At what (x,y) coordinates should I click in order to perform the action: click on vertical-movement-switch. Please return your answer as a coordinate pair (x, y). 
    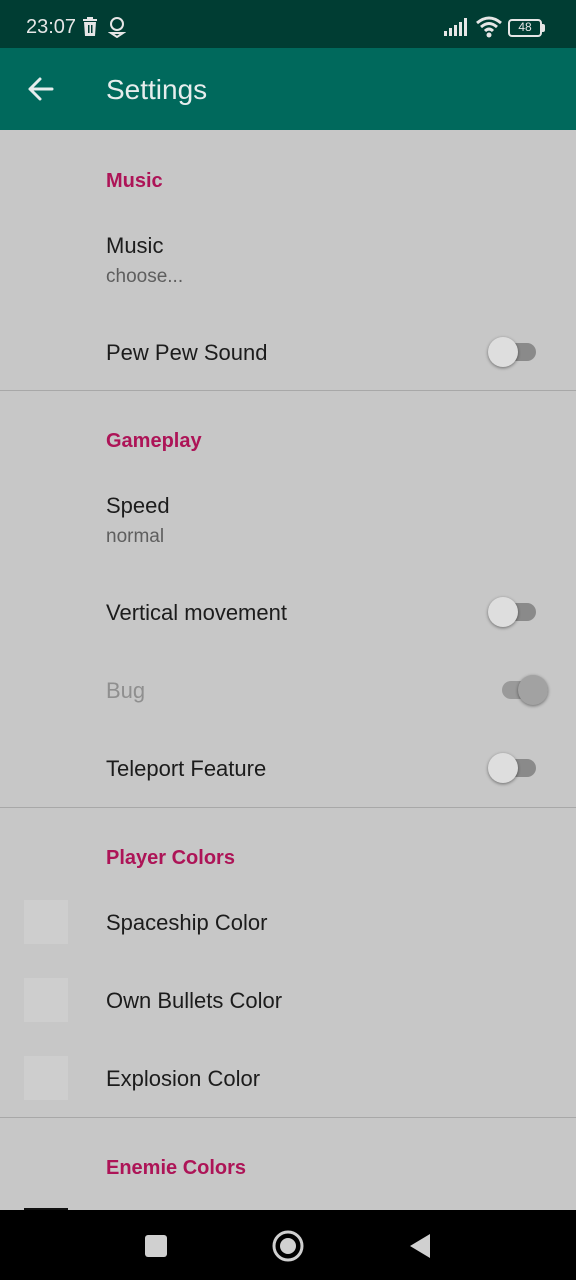
    Looking at the image, I should click on (513, 612).